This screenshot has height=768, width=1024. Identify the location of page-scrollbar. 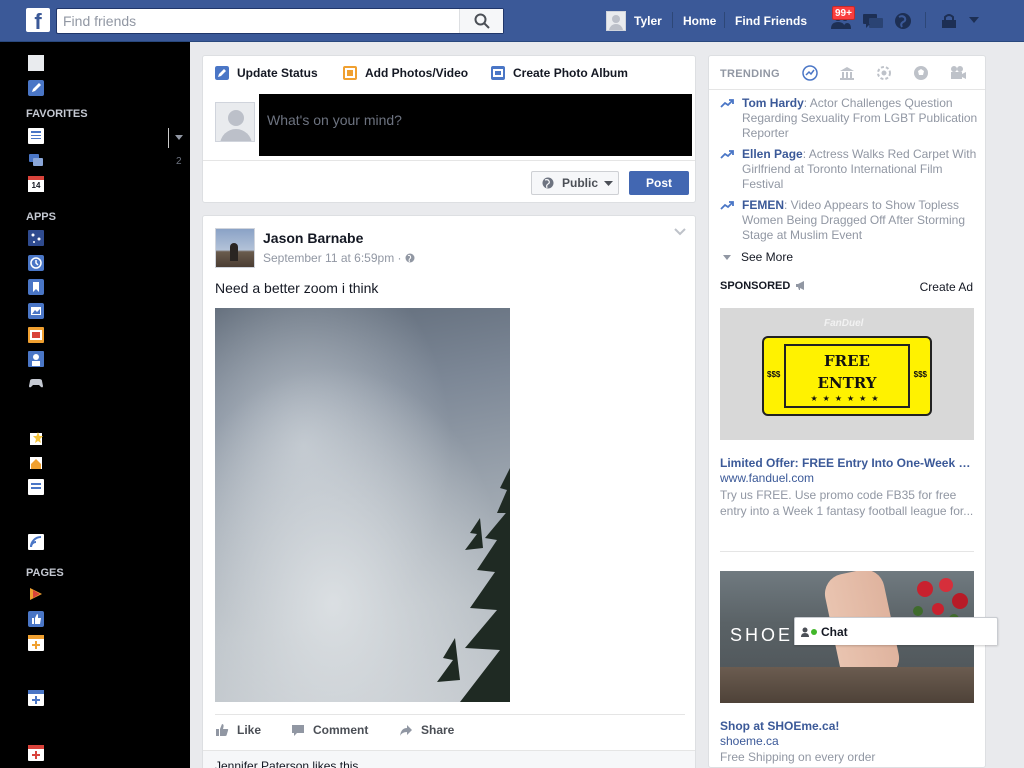
(1017, 405).